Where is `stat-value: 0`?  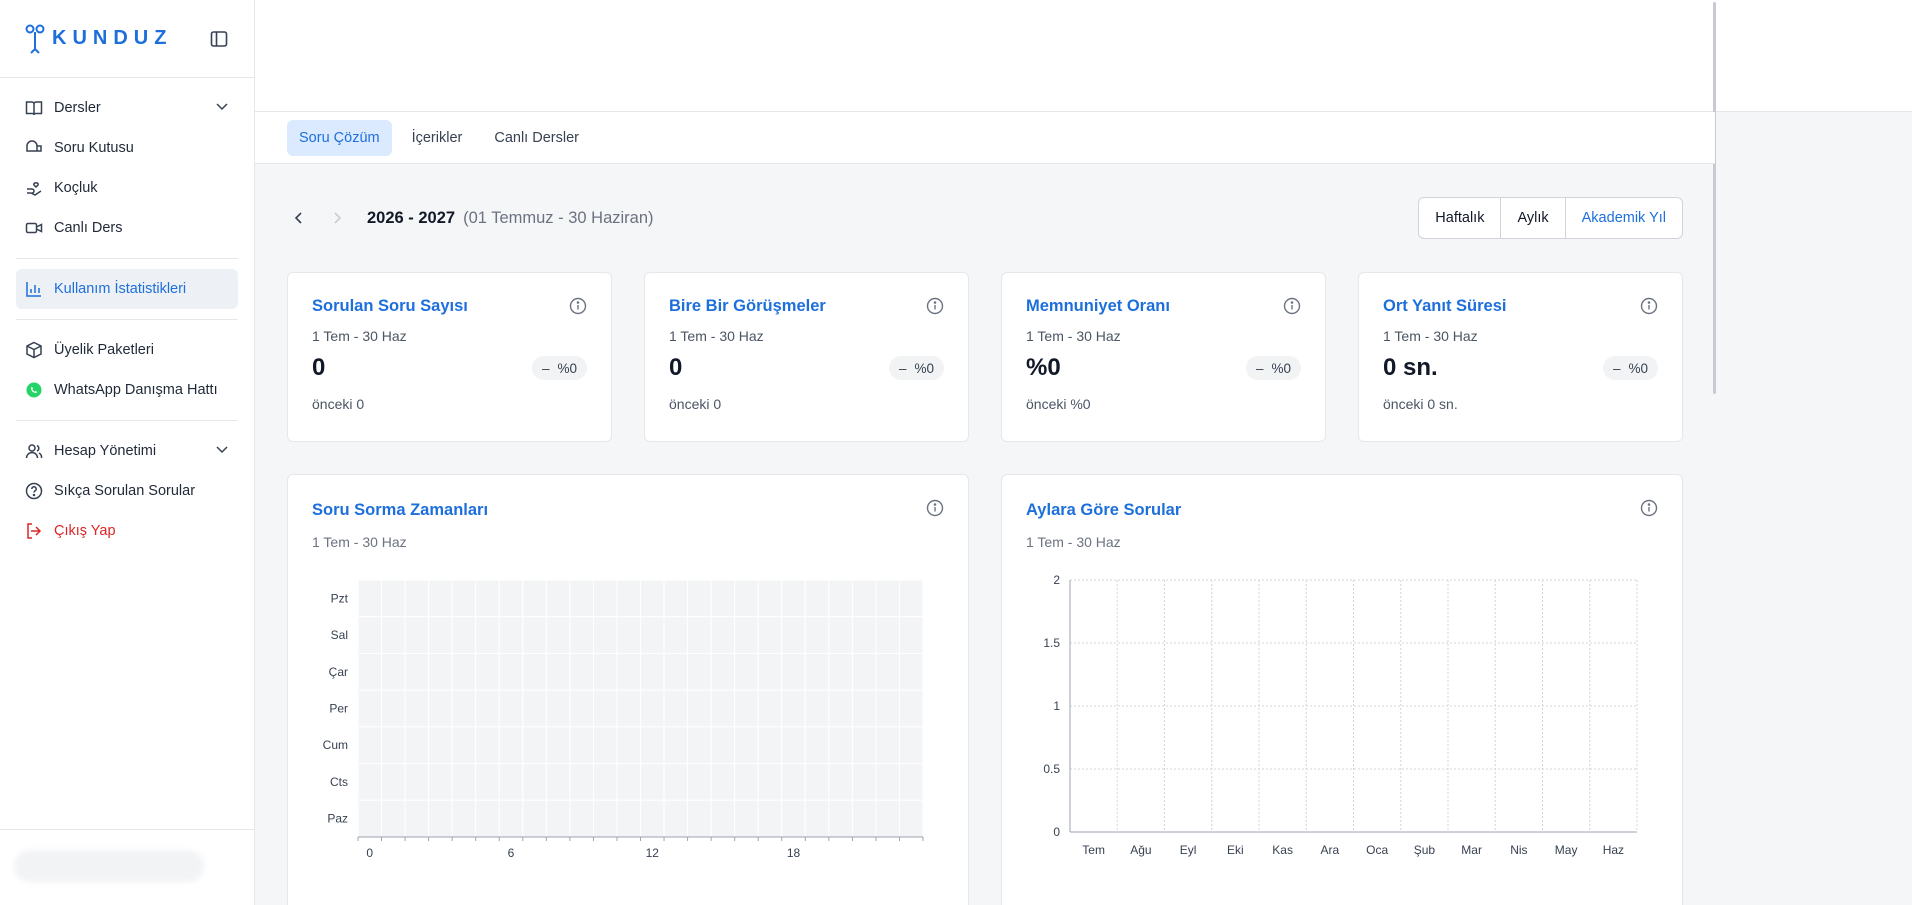
stat-value: 0 is located at coordinates (676, 367).